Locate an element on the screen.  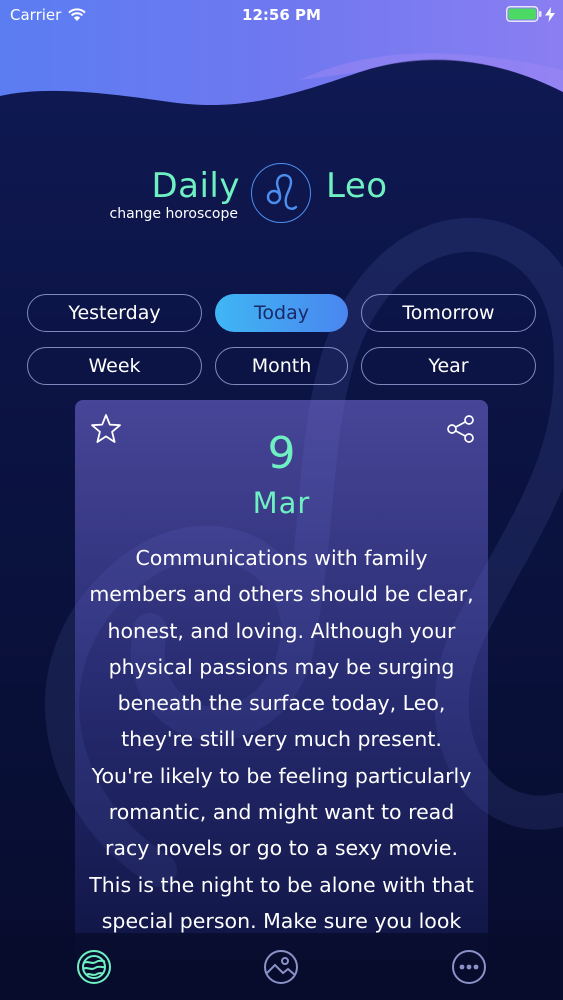
header: Daily Leo change horoscope is located at coordinates (281, 195).